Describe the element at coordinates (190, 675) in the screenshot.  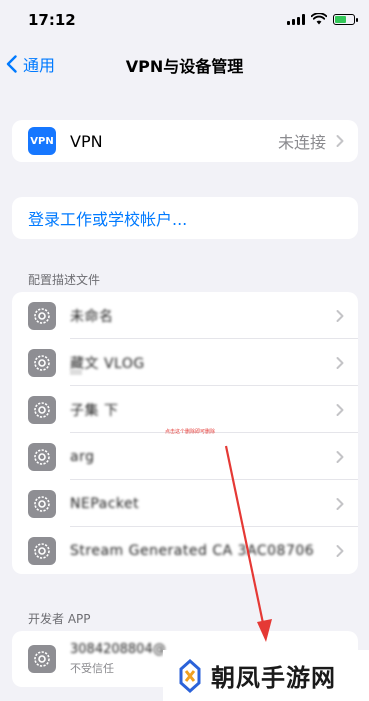
I see `watermark-logo-icon` at that location.